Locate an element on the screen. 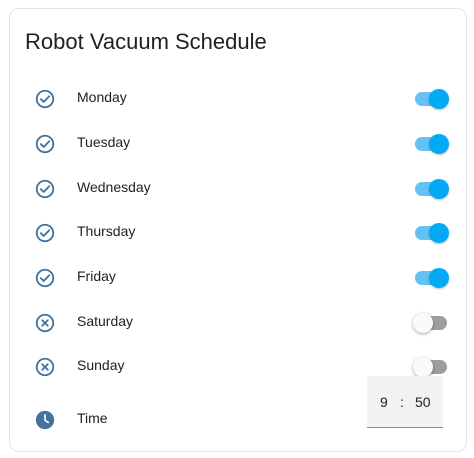  day-row-wednesday: Wednesday is located at coordinates (238, 189).